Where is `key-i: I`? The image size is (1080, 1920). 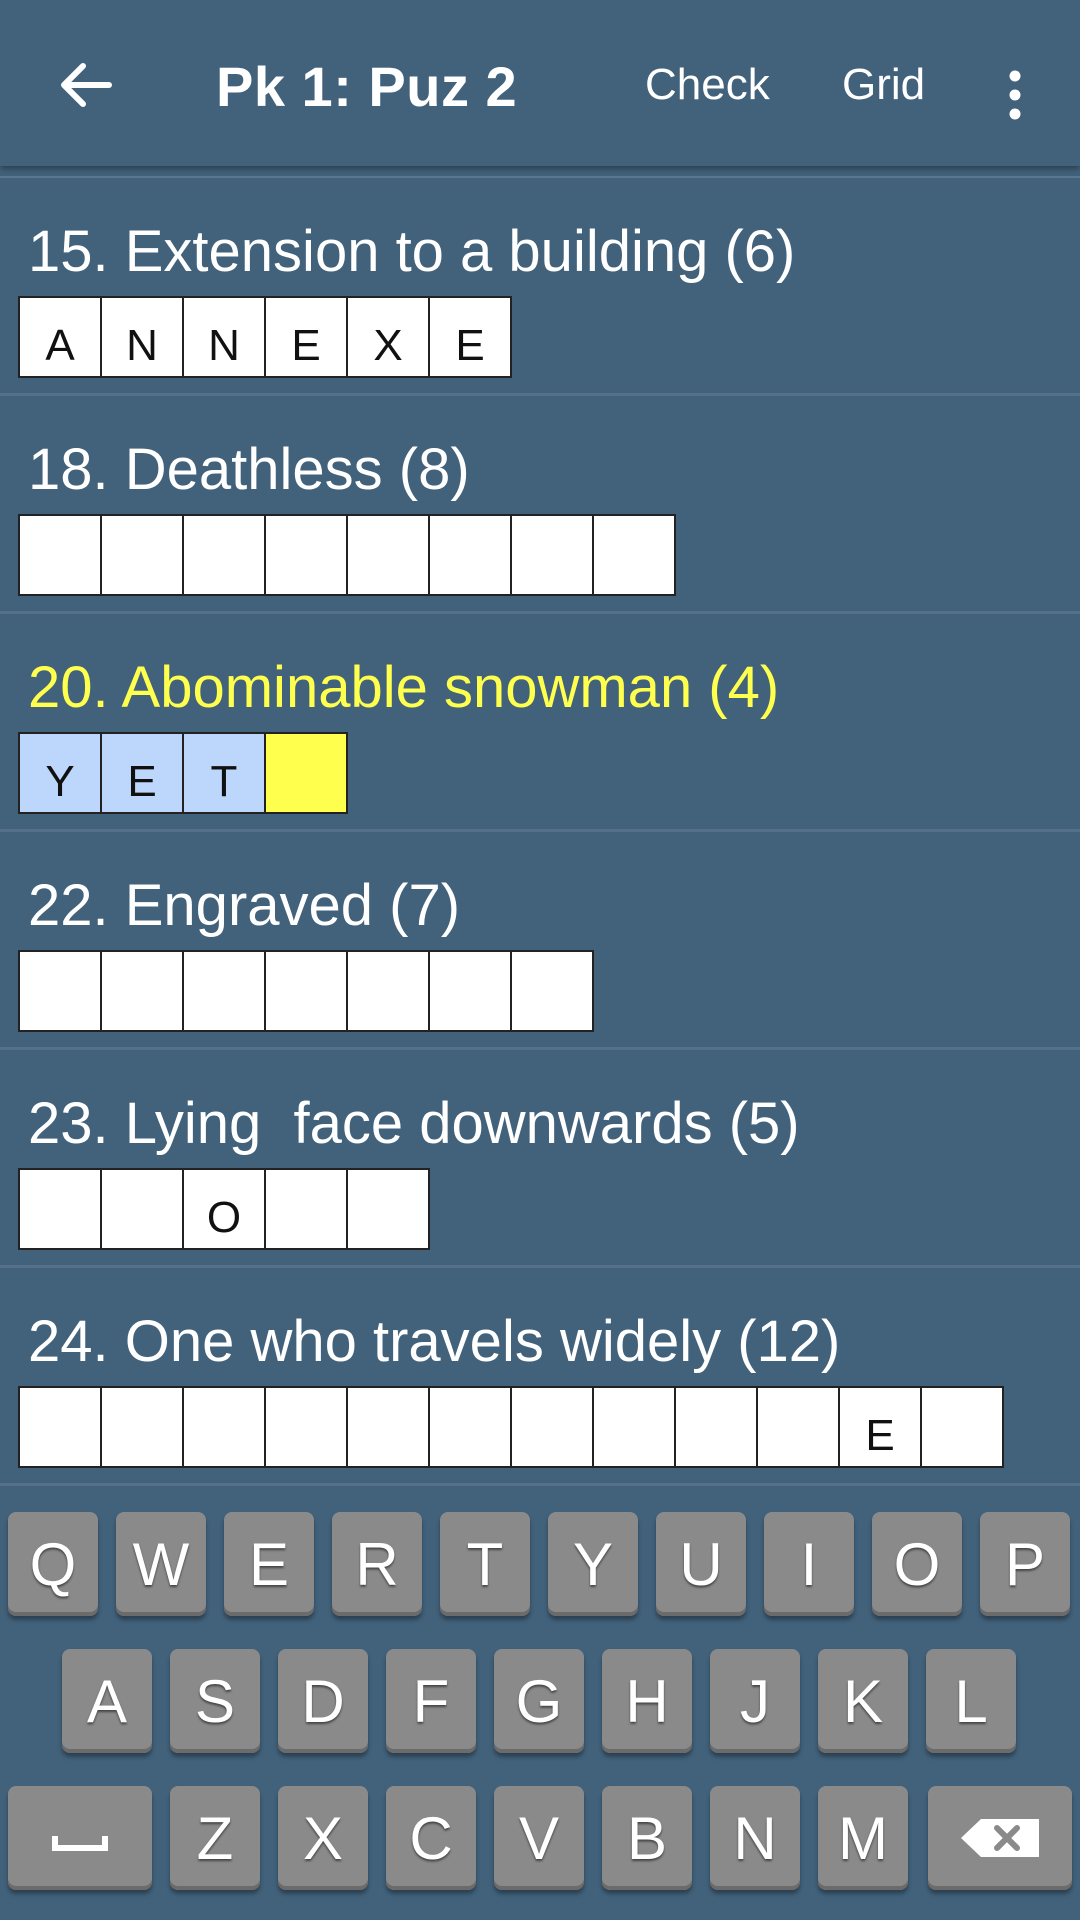
key-i: I is located at coordinates (809, 1564).